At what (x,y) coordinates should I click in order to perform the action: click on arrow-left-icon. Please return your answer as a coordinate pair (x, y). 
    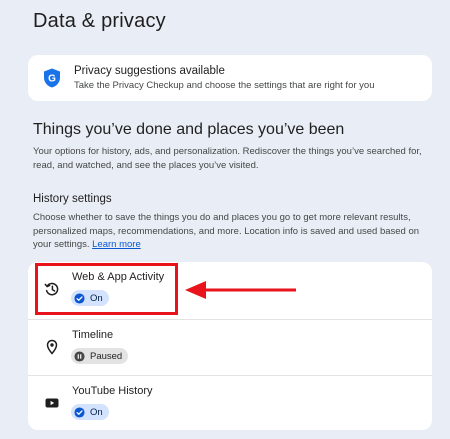
    Looking at the image, I should click on (240, 290).